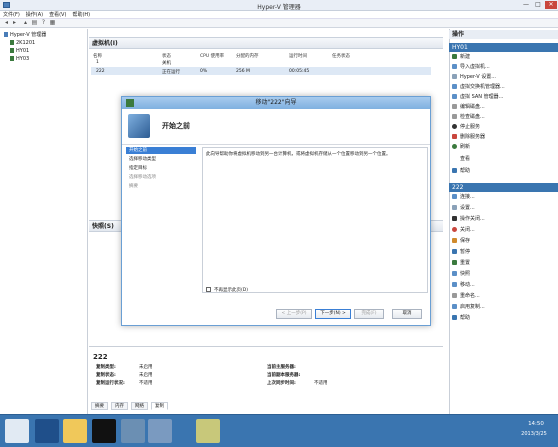  What do you see at coordinates (139, 406) in the screenshot?
I see `tab-network: 网络` at bounding box center [139, 406].